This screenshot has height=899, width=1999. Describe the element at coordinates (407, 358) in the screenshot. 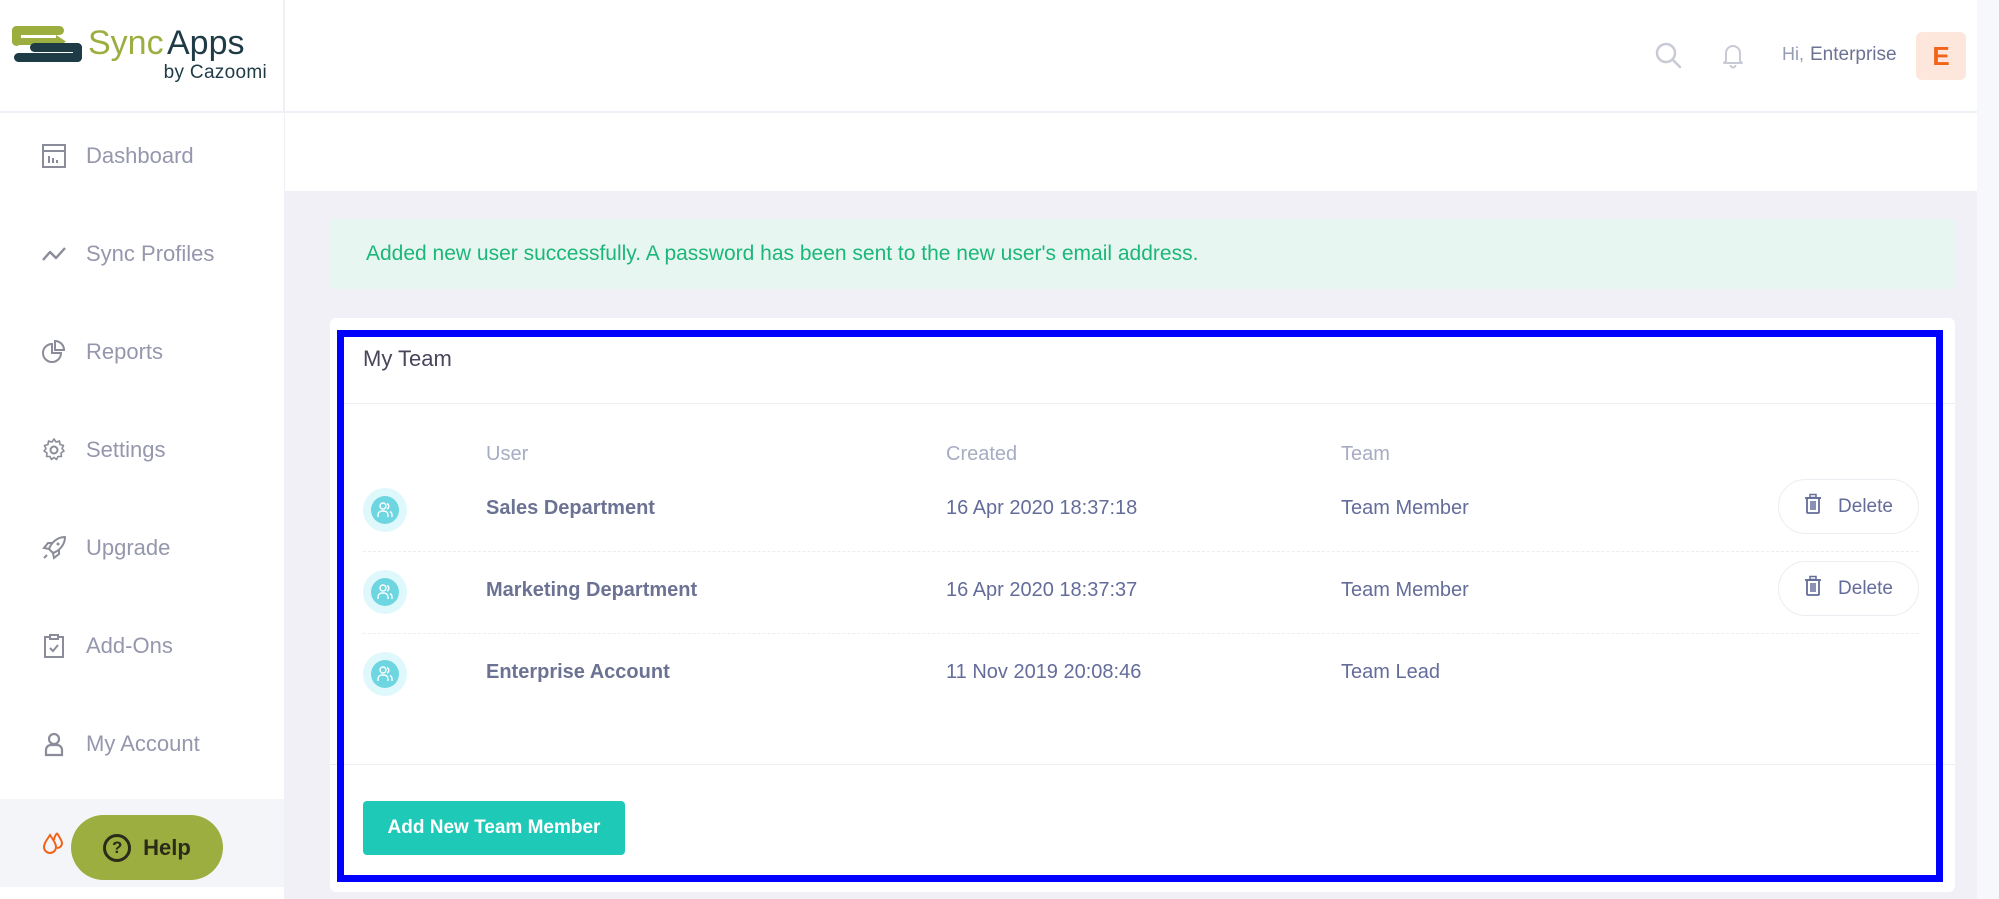

I see `card-title: My Team` at that location.